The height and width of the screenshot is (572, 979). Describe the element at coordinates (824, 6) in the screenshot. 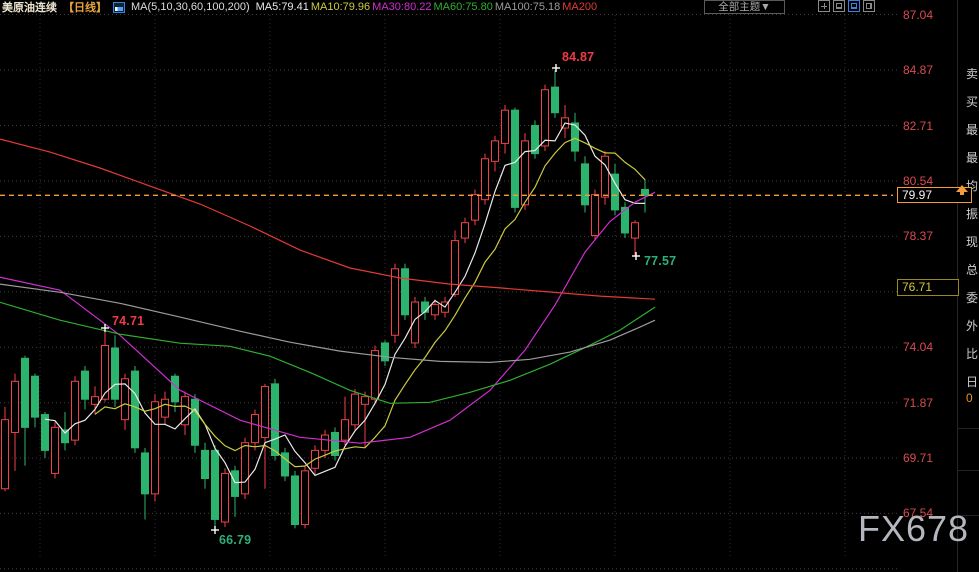

I see `crosshair-icon` at that location.